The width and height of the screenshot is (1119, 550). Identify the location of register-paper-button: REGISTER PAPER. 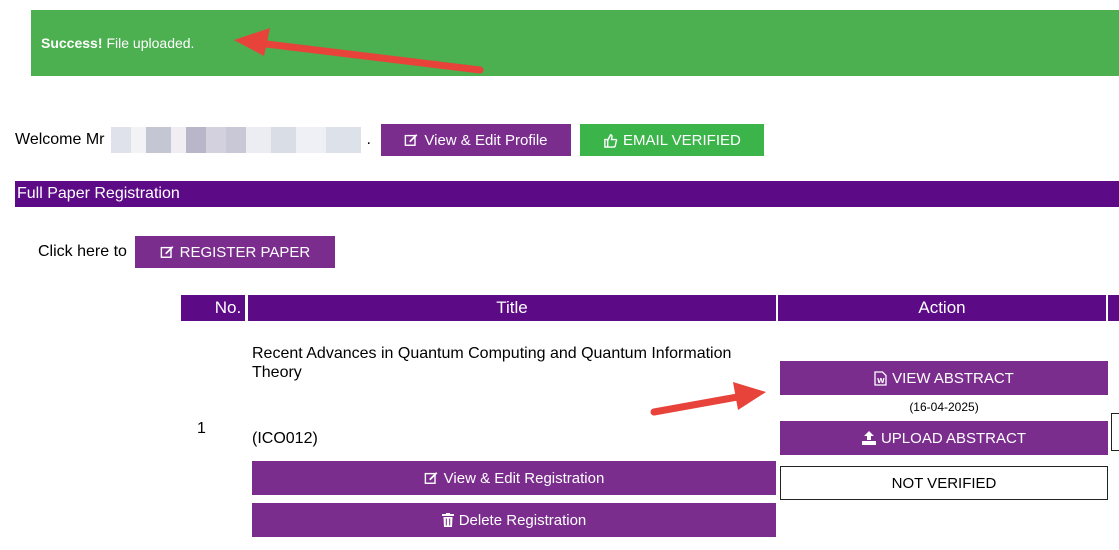
(234, 252).